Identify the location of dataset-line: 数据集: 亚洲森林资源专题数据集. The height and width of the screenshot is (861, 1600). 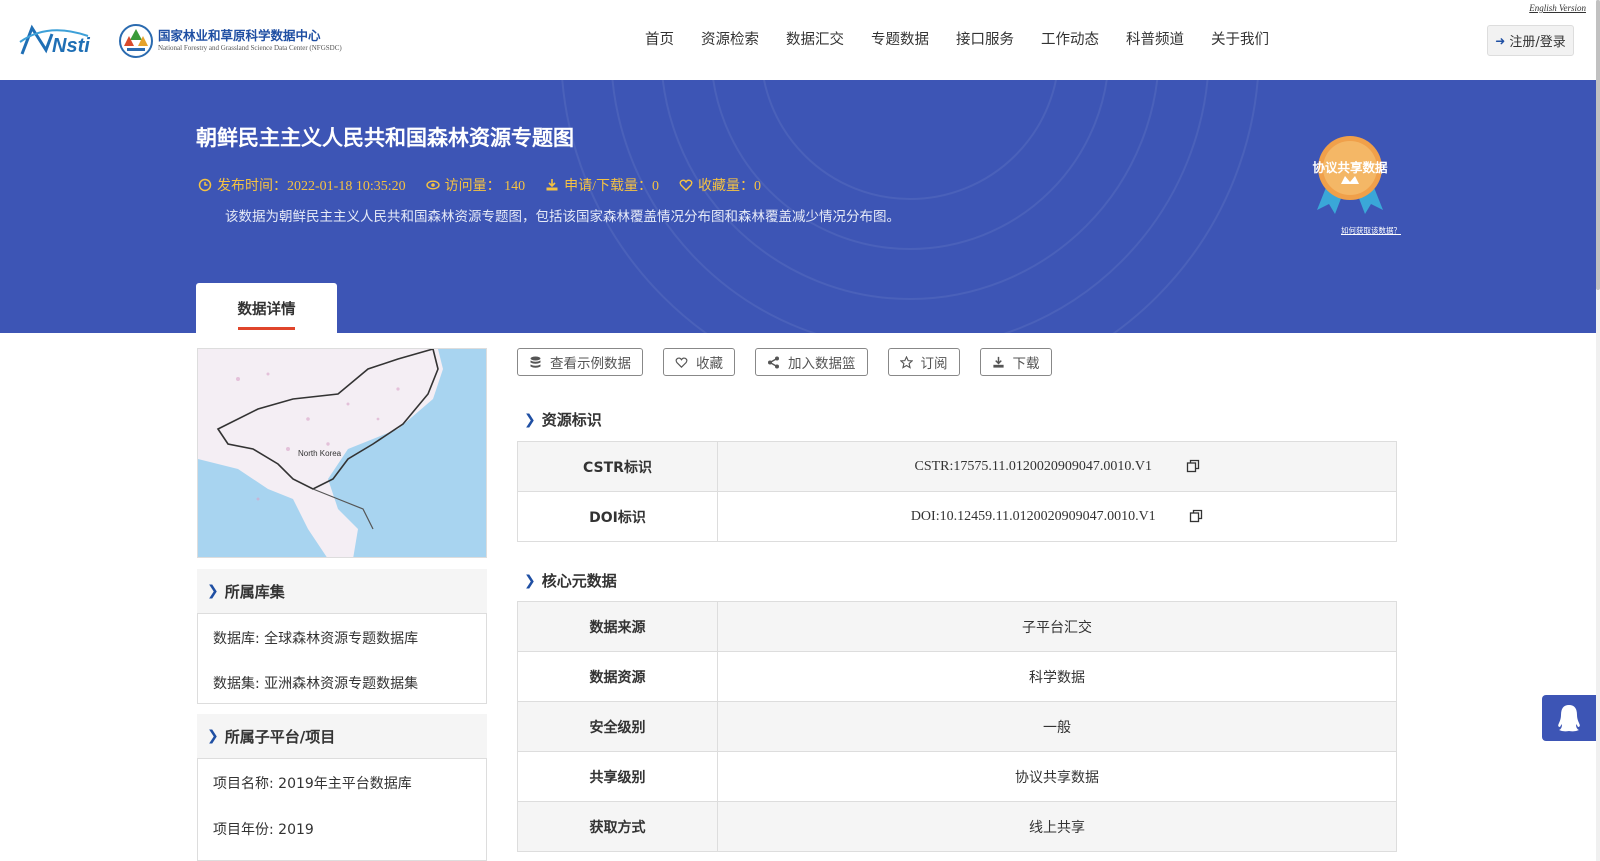
(315, 683).